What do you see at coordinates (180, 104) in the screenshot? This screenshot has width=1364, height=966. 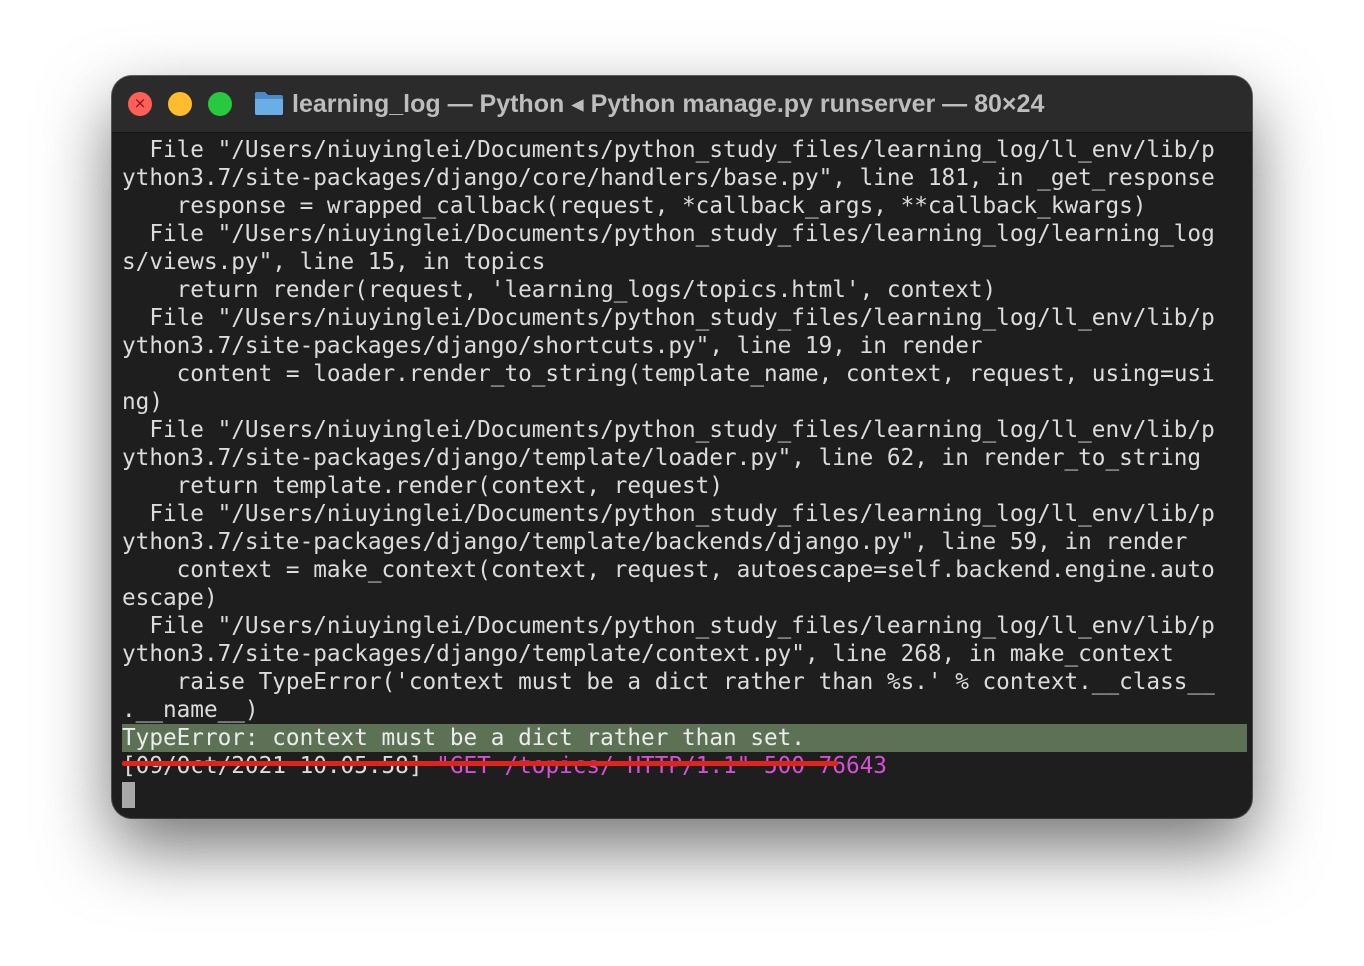 I see `minimize-button` at bounding box center [180, 104].